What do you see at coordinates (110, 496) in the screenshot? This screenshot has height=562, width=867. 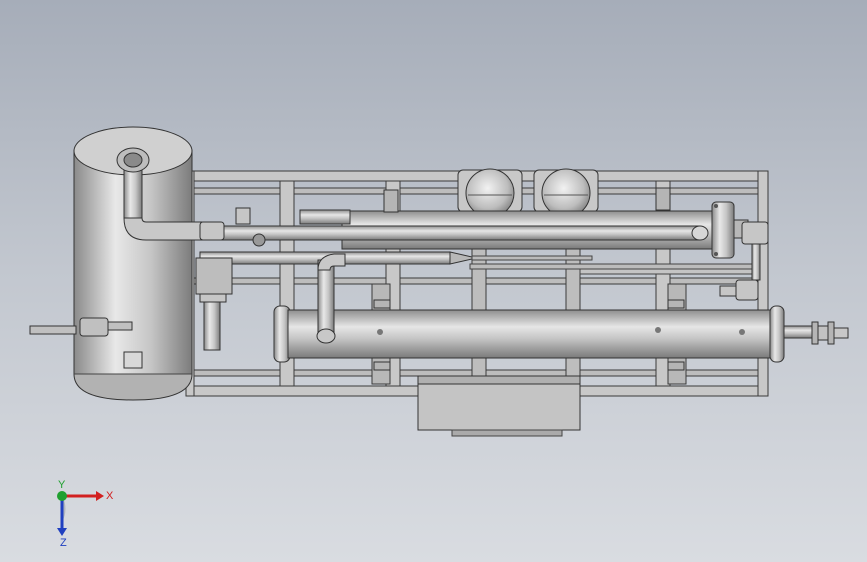 I see `x-axis-label: X` at bounding box center [110, 496].